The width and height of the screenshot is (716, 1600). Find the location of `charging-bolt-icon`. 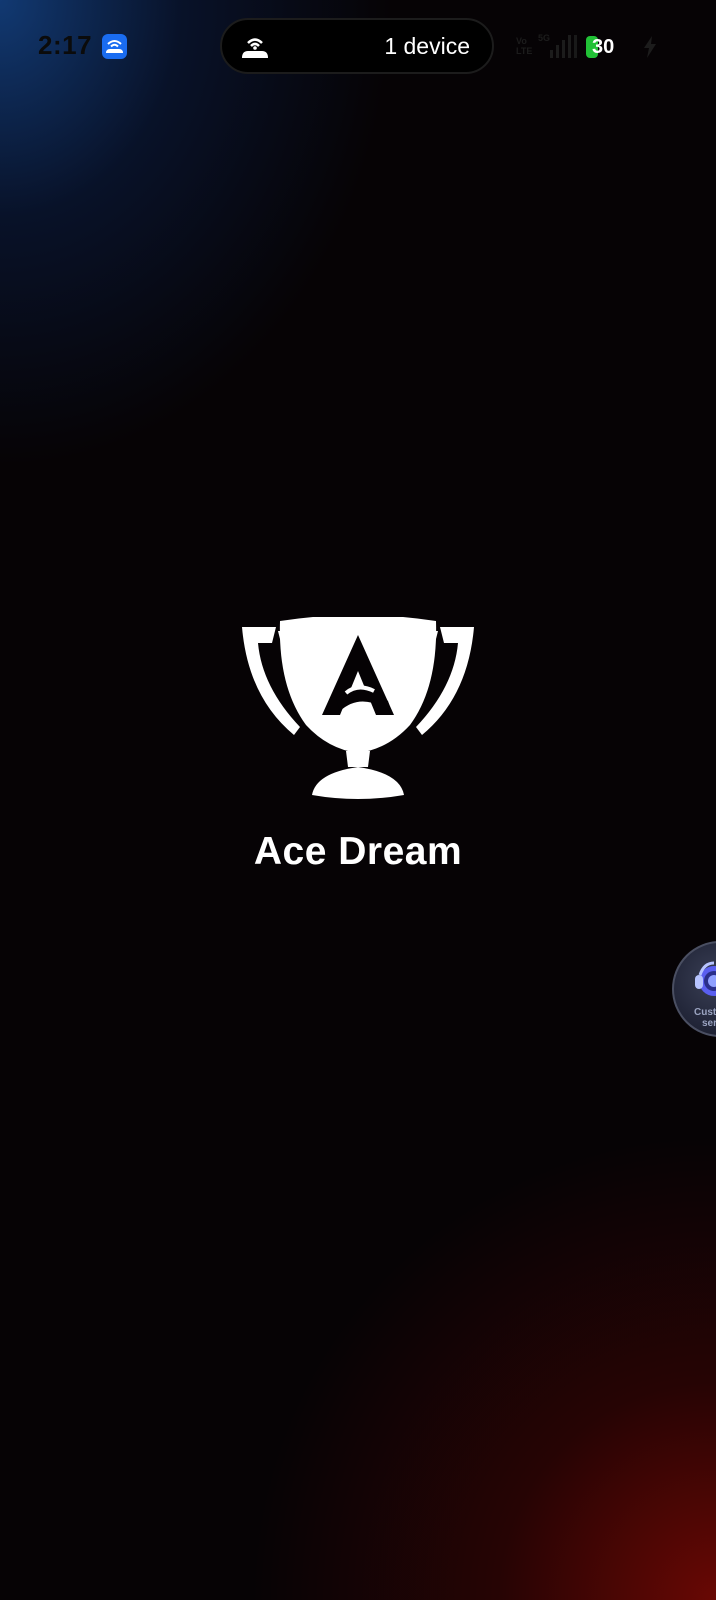

charging-bolt-icon is located at coordinates (650, 49).